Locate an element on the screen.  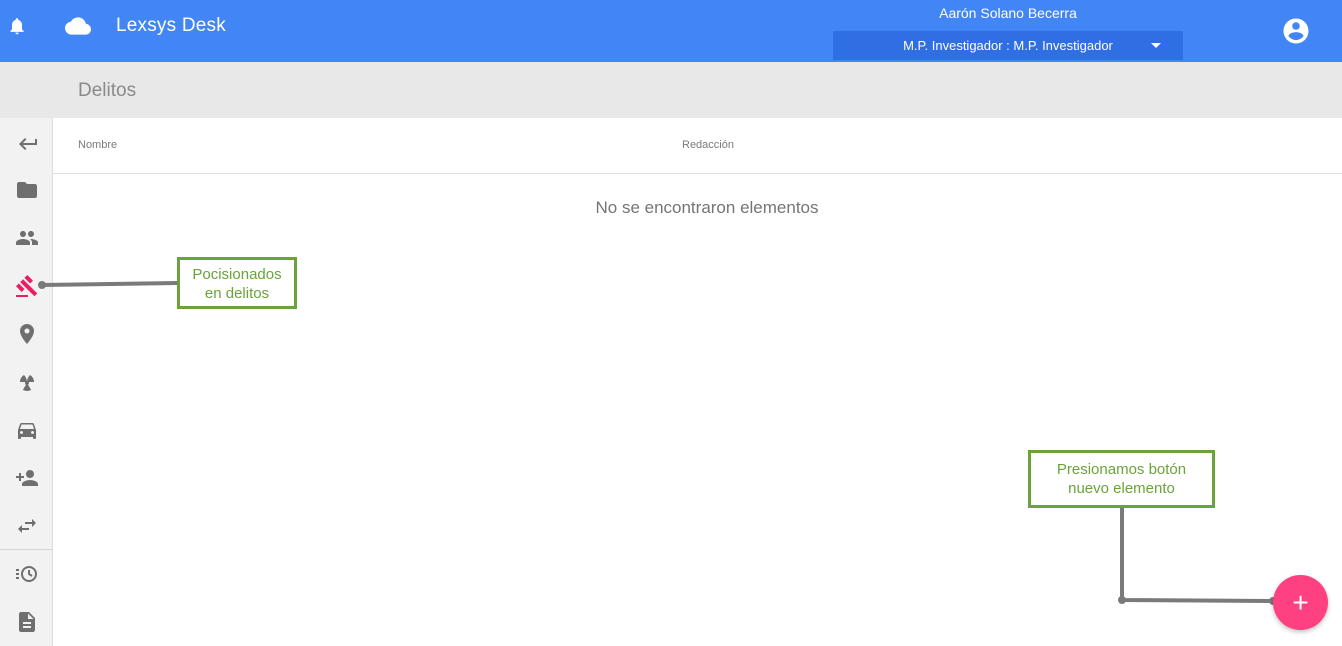
callout-text: Presionamos botón is located at coordinates (1121, 469).